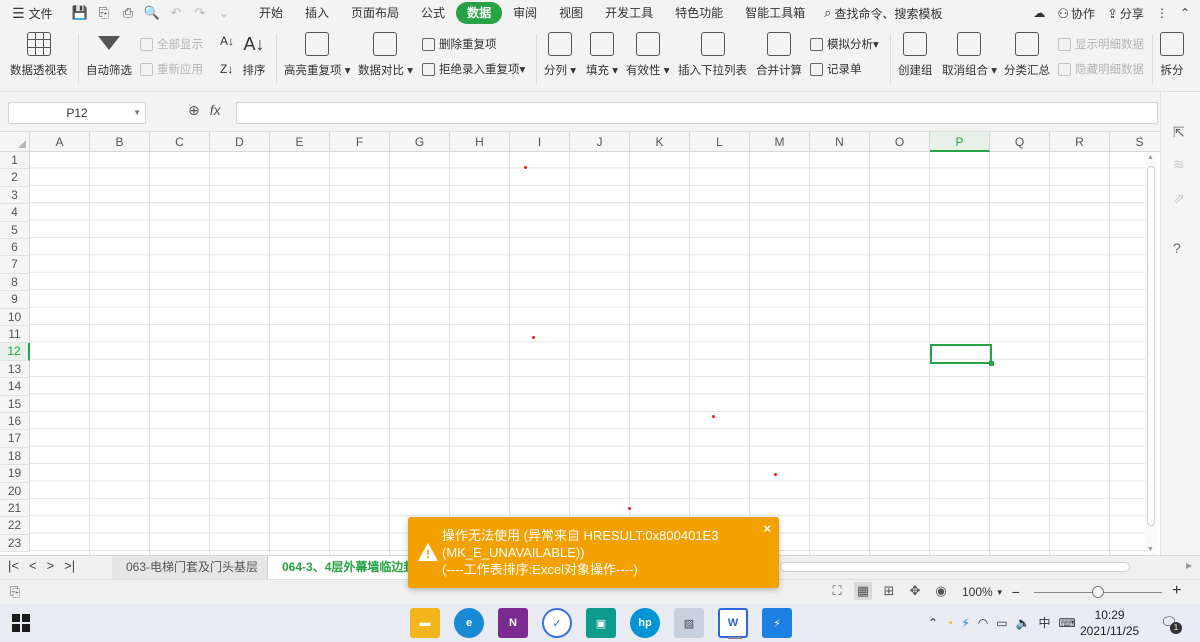 The width and height of the screenshot is (1200, 642). Describe the element at coordinates (15, 265) in the screenshot. I see `row-header: 7` at that location.